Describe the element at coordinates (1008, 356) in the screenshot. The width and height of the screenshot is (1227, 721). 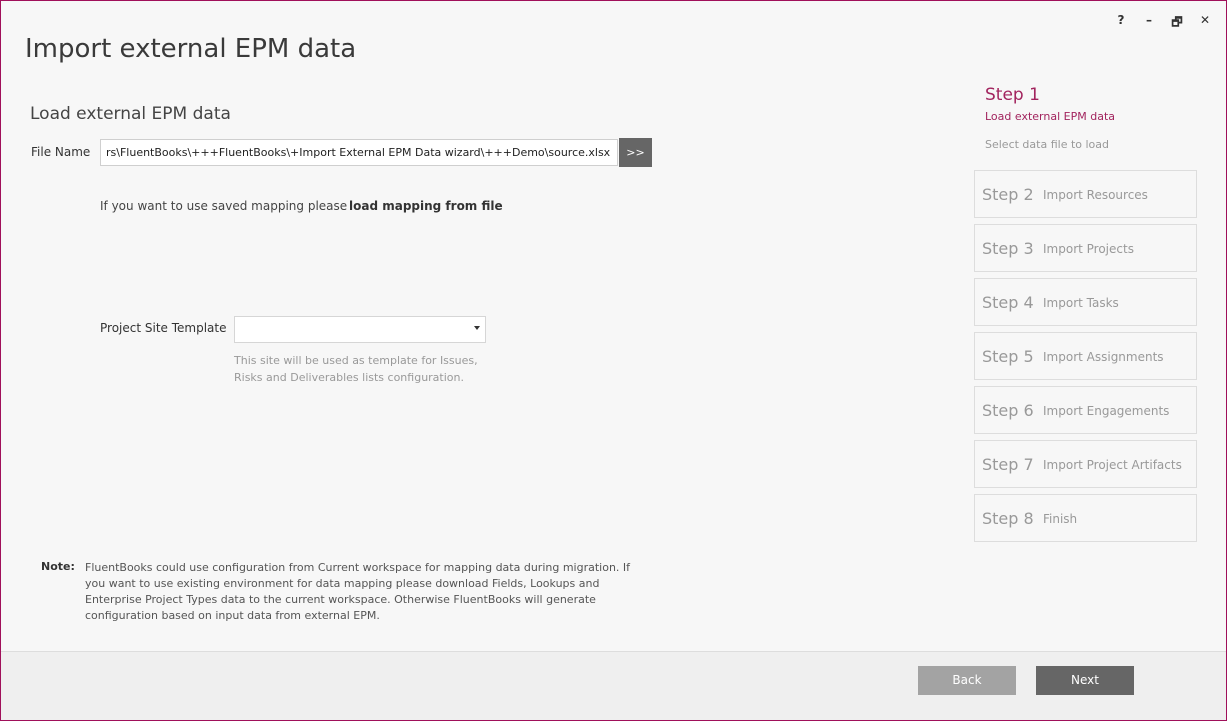
I see `step-number: Step 5` at that location.